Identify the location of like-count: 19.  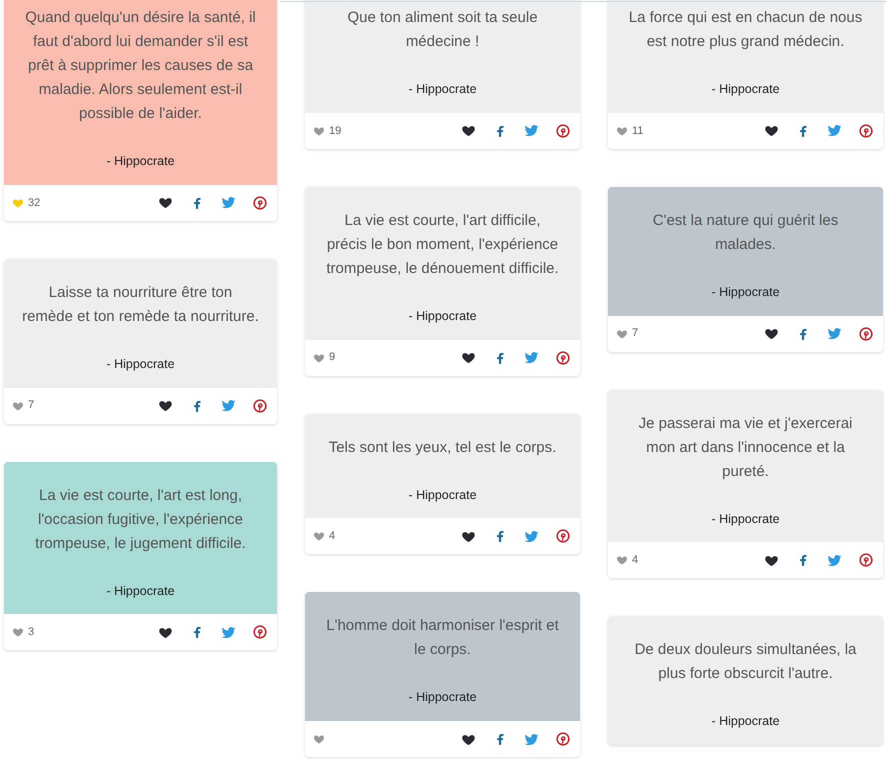
(335, 131).